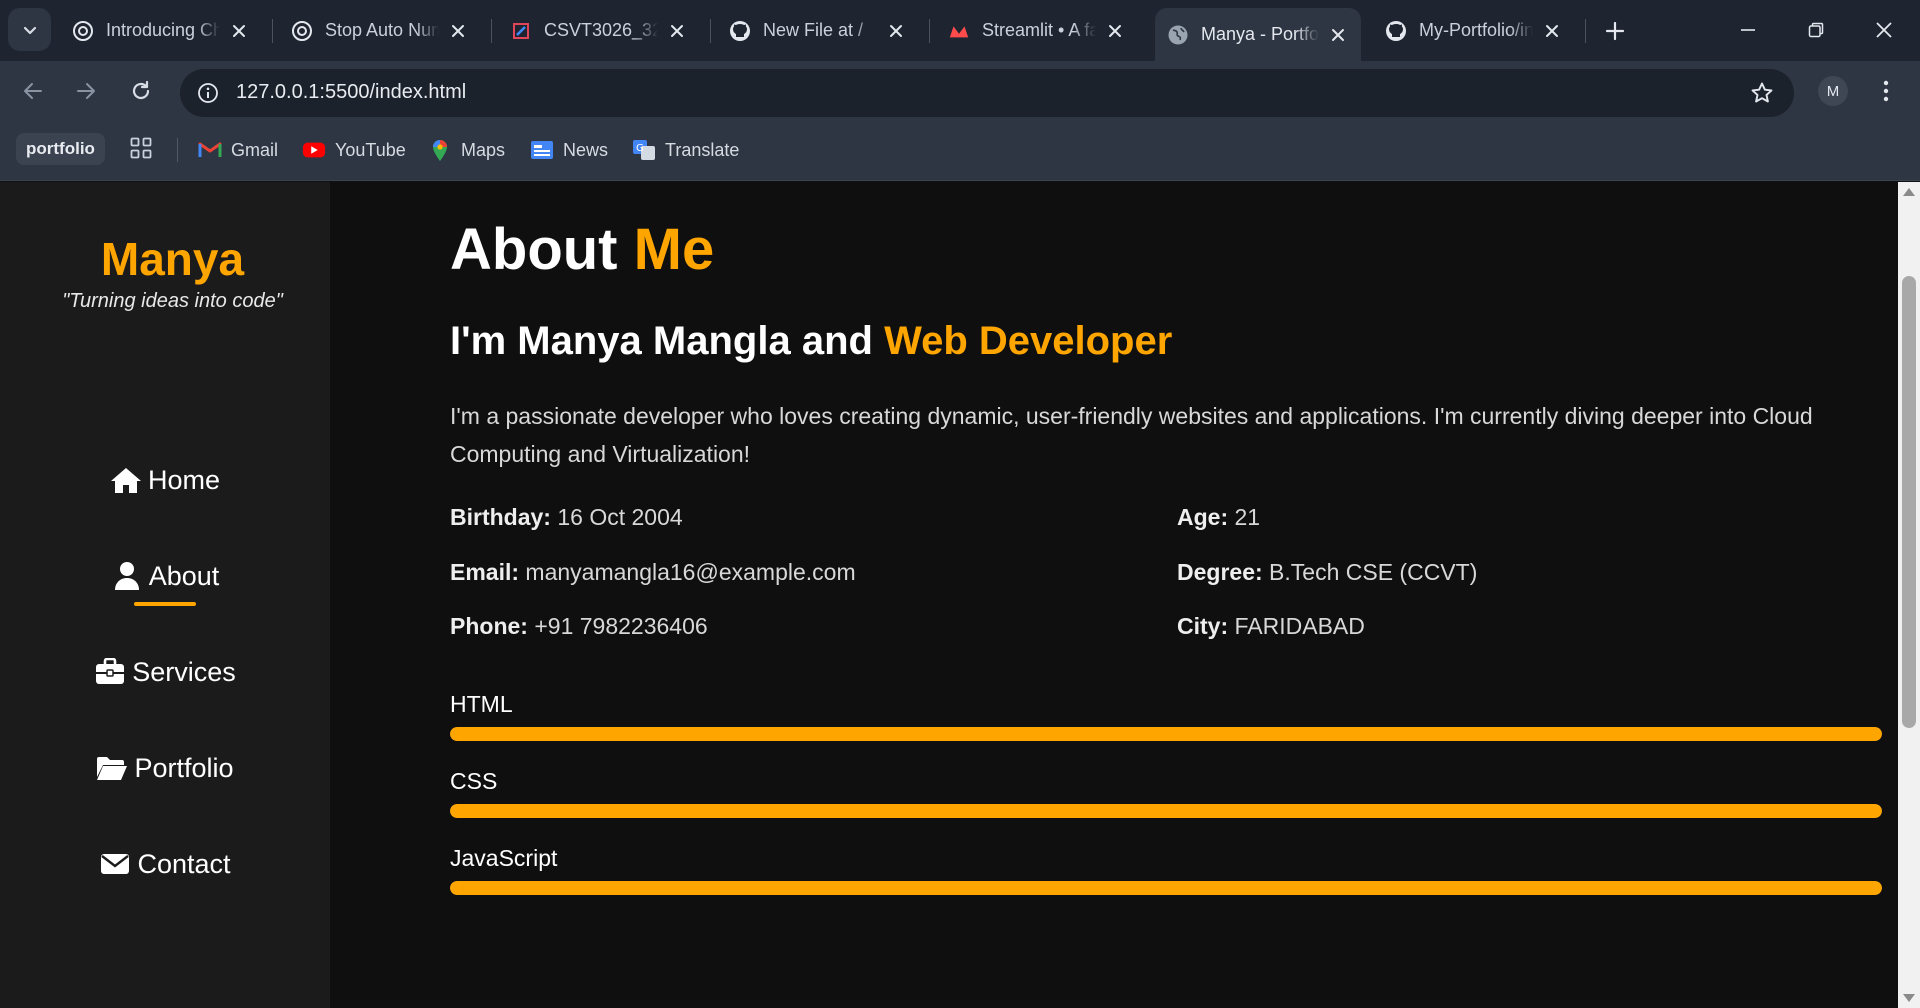 The image size is (1920, 1008). What do you see at coordinates (29, 29) in the screenshot?
I see `tab-search-button` at bounding box center [29, 29].